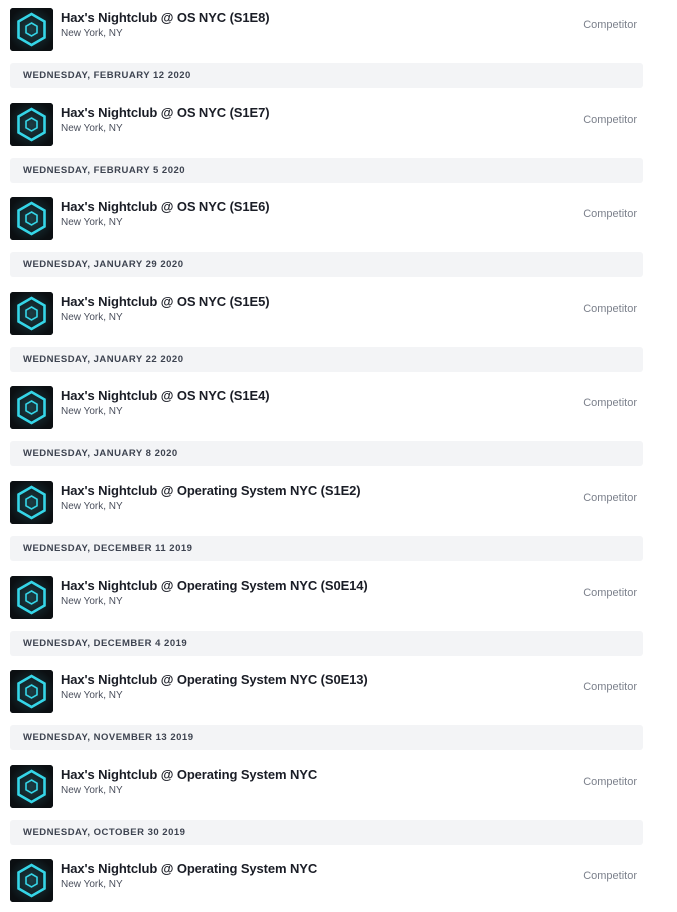 This screenshot has width=677, height=912. Describe the element at coordinates (326, 170) in the screenshot. I see `date-header: WEDNESDAY, FEBRUARY 5 2020` at that location.